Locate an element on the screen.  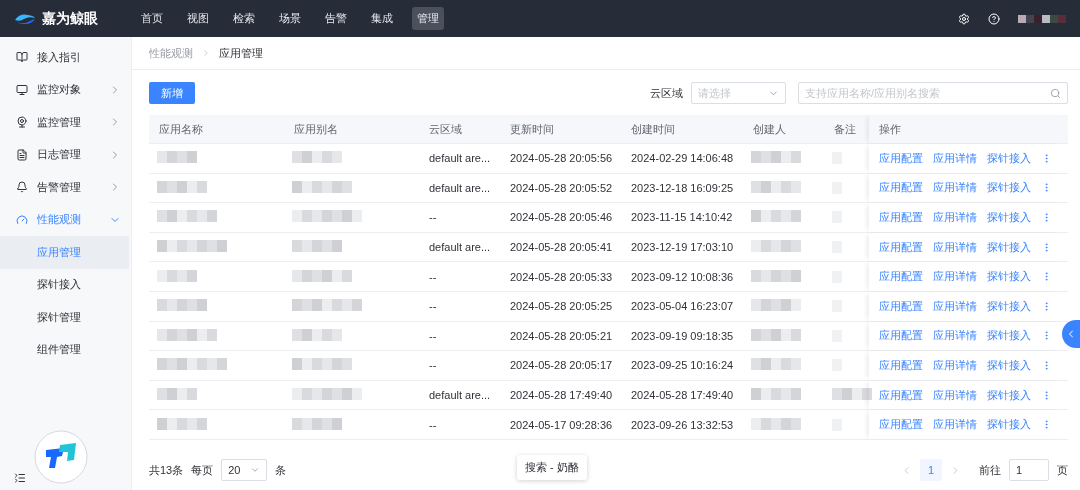
logo-icon is located at coordinates (25, 18).